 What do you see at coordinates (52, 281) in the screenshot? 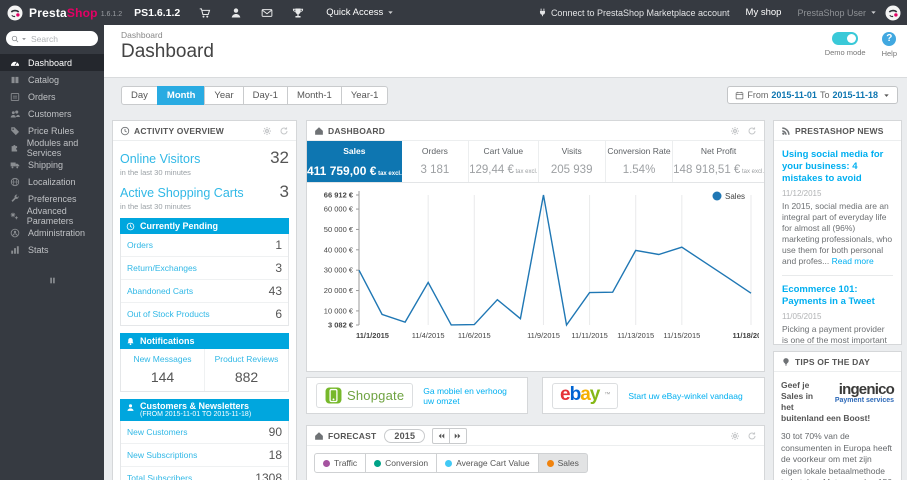
I see `collapse-sidebar-button` at bounding box center [52, 281].